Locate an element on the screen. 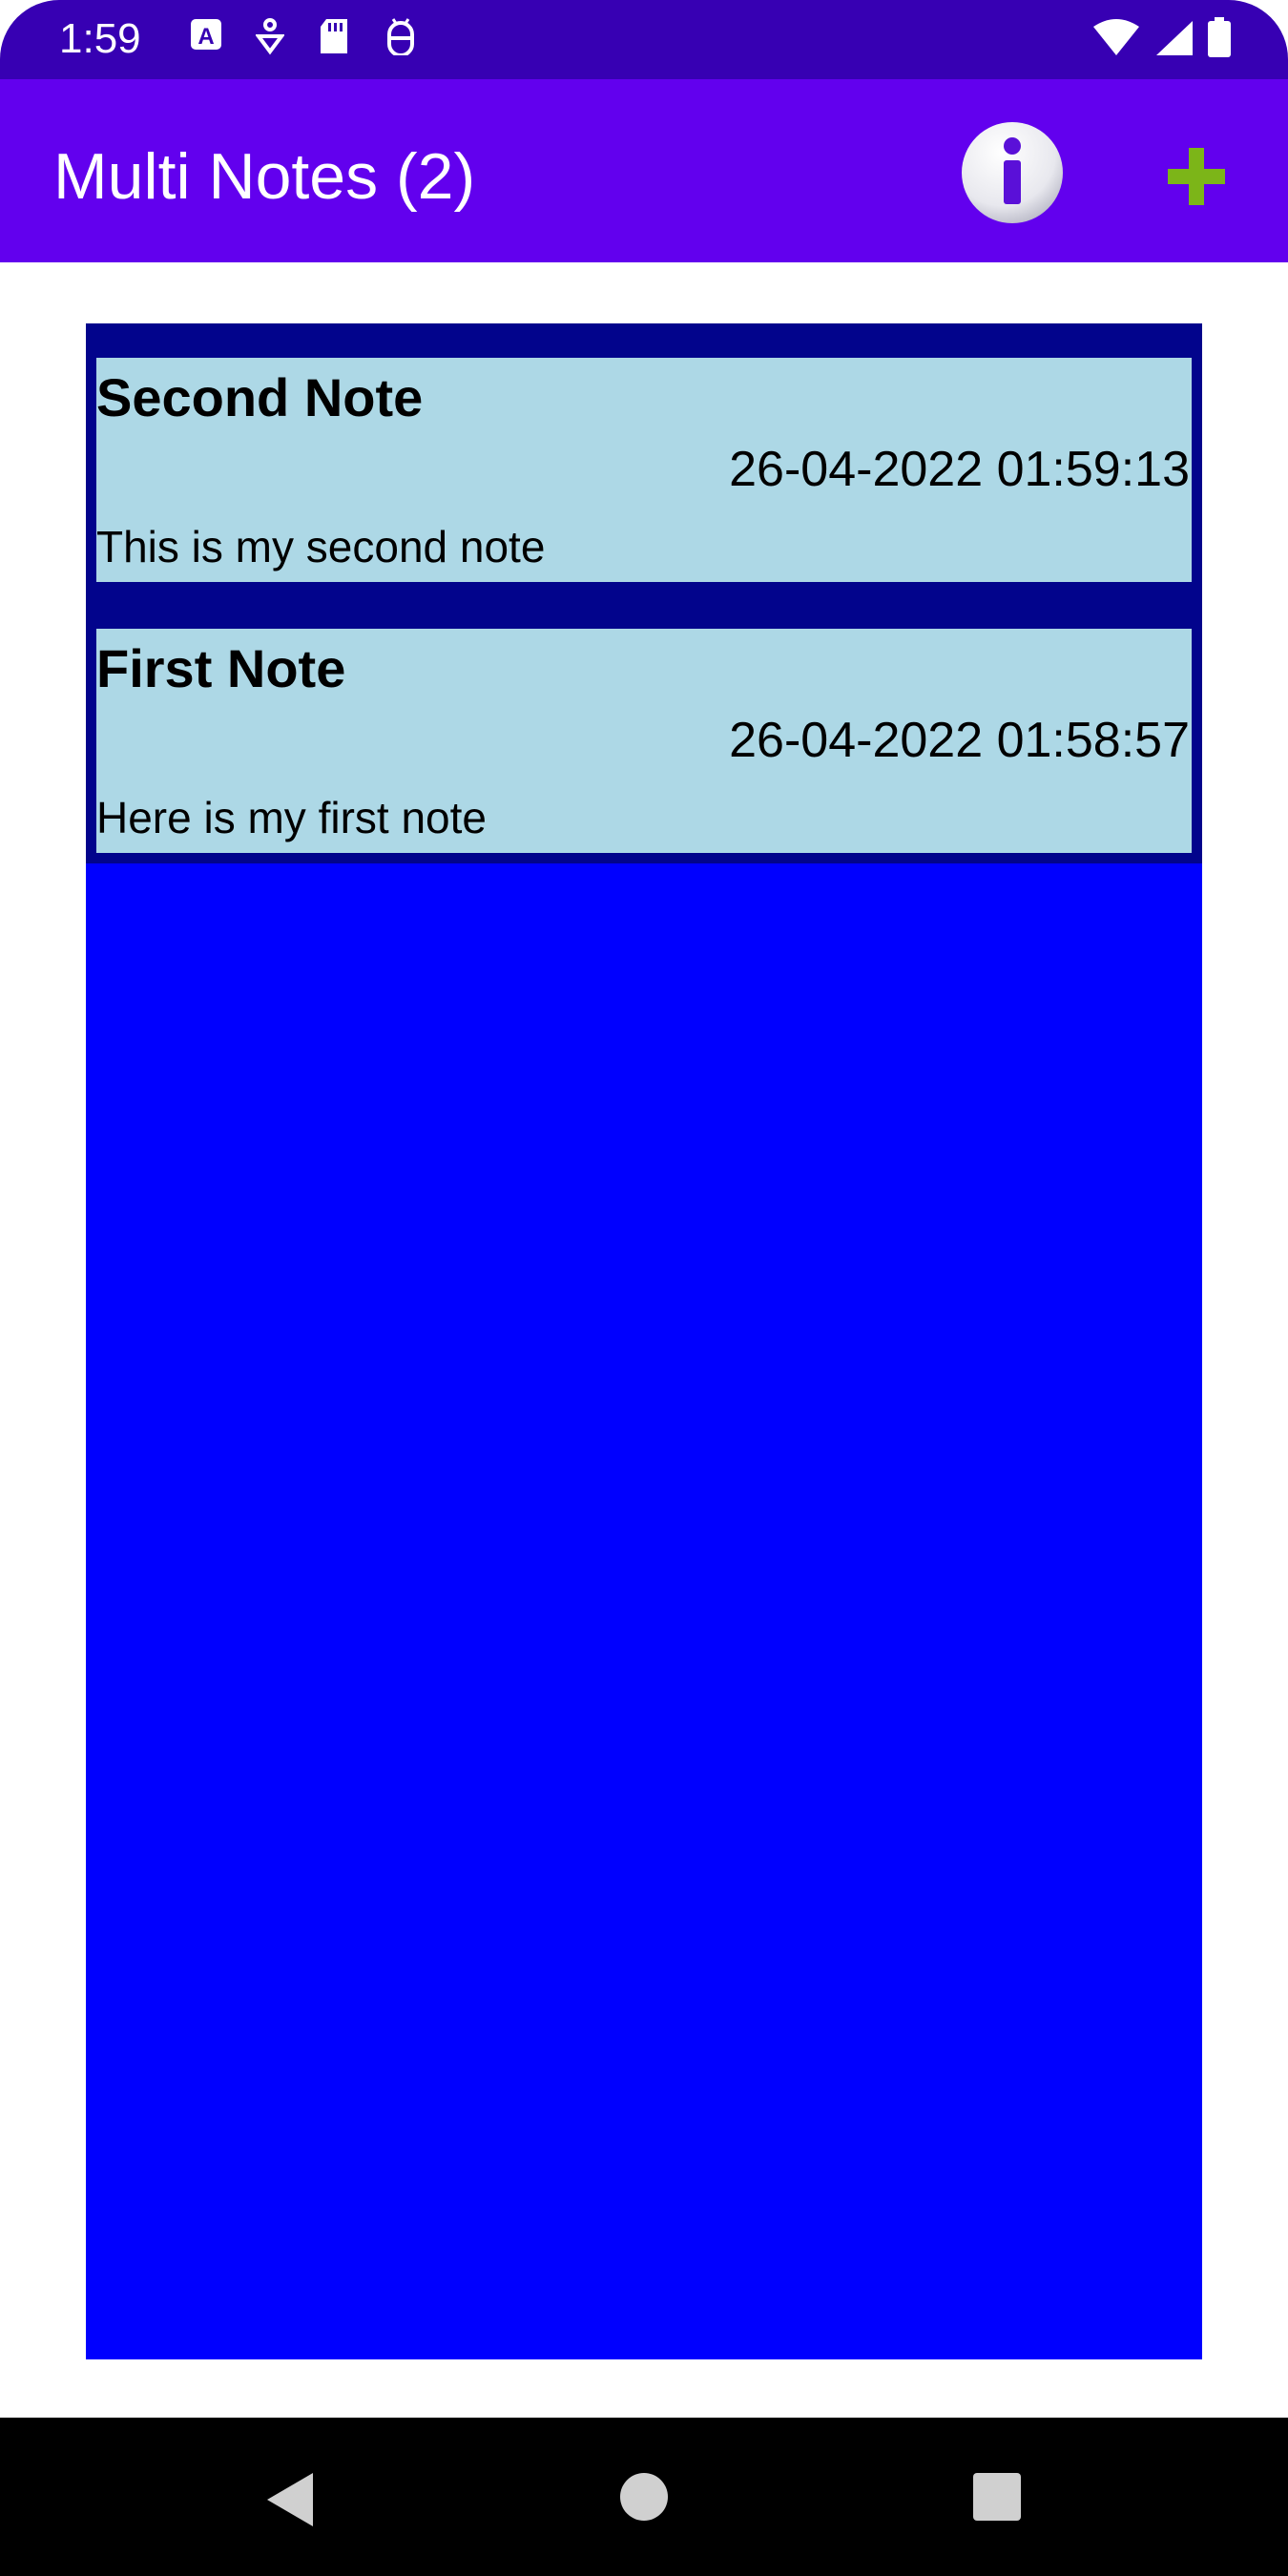  sd-card-icon is located at coordinates (334, 36).